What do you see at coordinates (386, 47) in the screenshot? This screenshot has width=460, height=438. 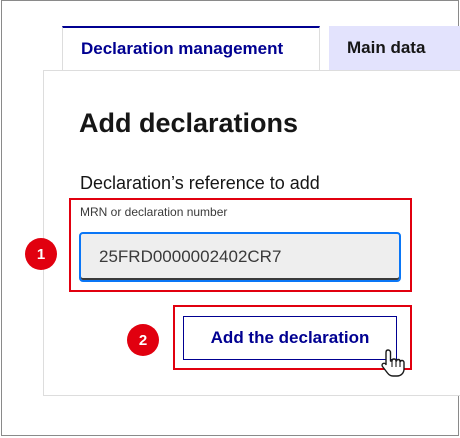 I see `tab-label: Main data` at bounding box center [386, 47].